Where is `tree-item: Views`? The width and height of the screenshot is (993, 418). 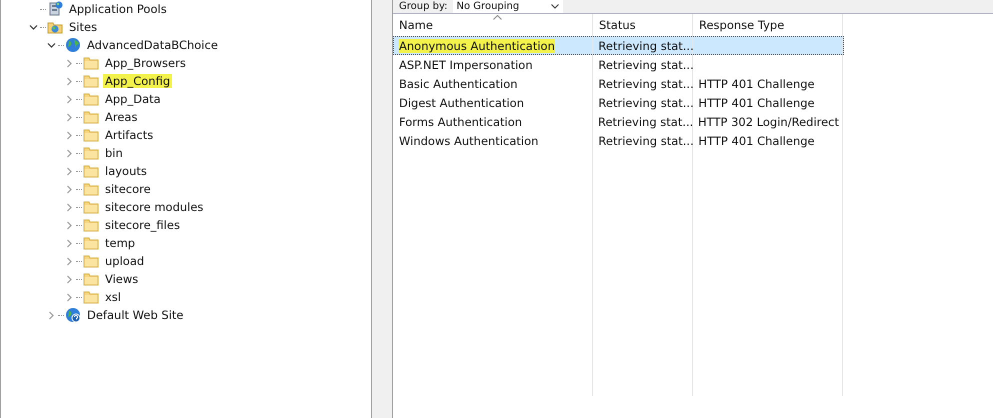
tree-item: Views is located at coordinates (121, 279).